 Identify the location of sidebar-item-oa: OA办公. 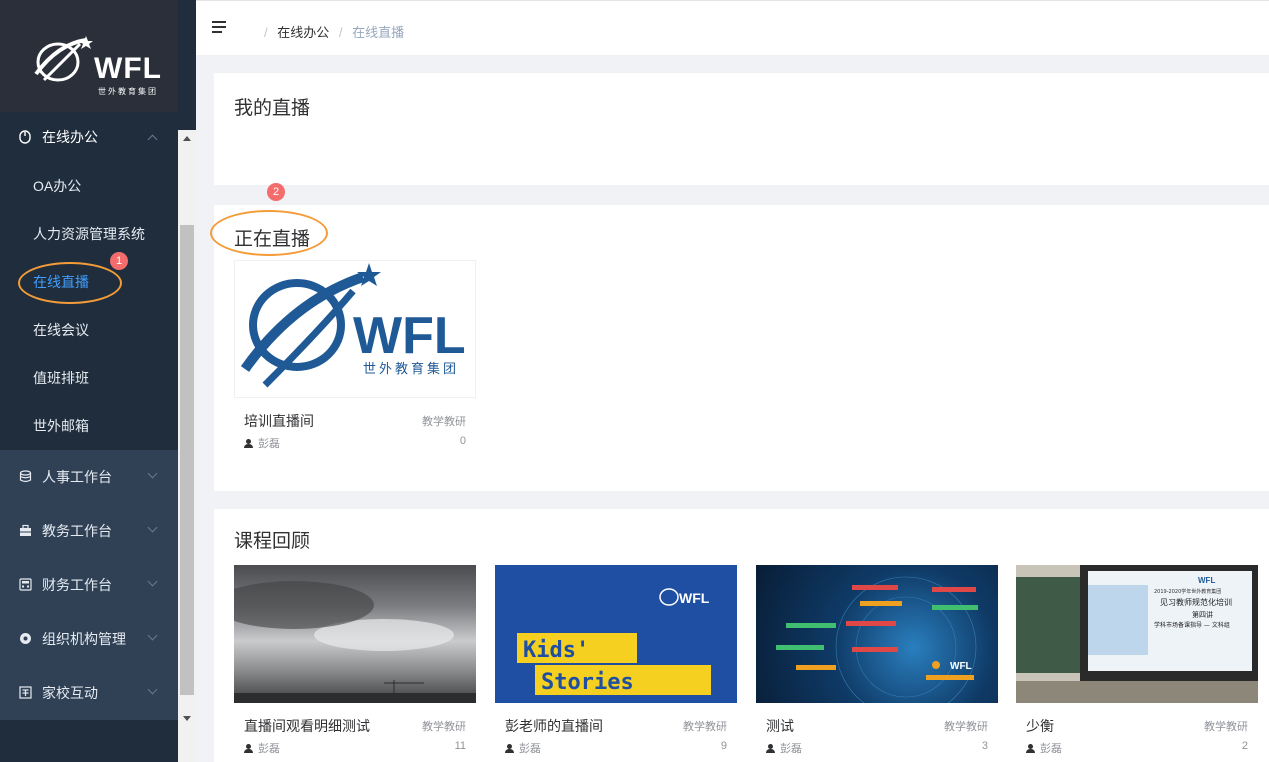
(89, 186).